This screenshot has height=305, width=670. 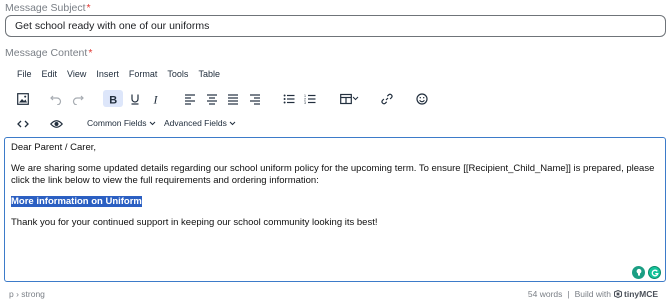 I want to click on menu-table: Table, so click(x=209, y=74).